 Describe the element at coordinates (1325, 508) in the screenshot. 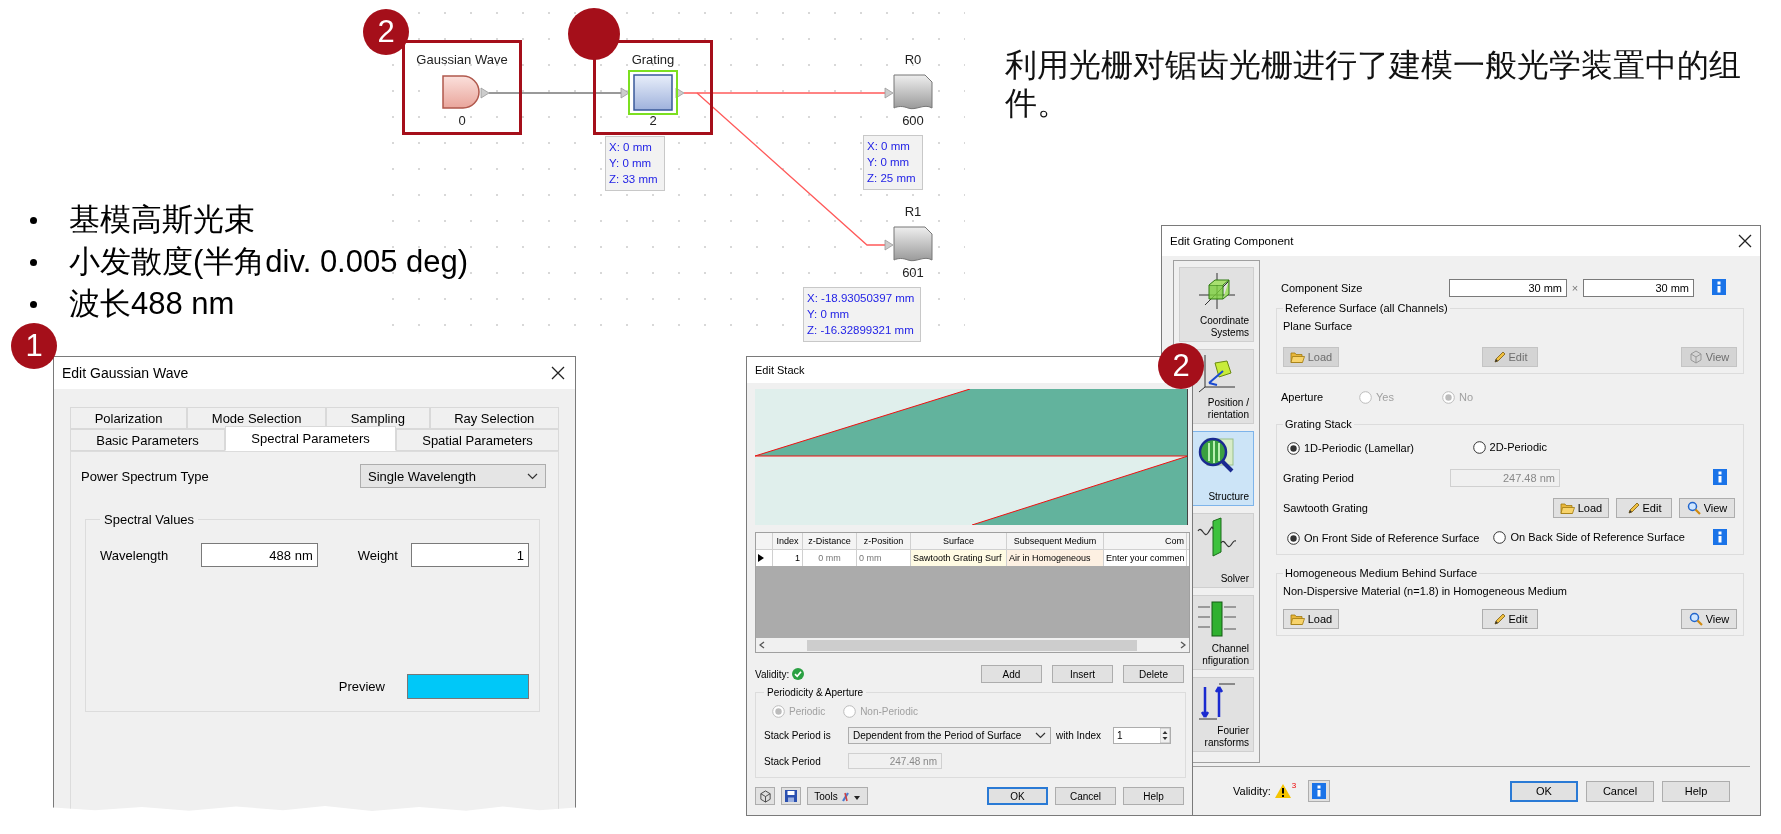

I see `field-label: Sawtooth Grating` at that location.